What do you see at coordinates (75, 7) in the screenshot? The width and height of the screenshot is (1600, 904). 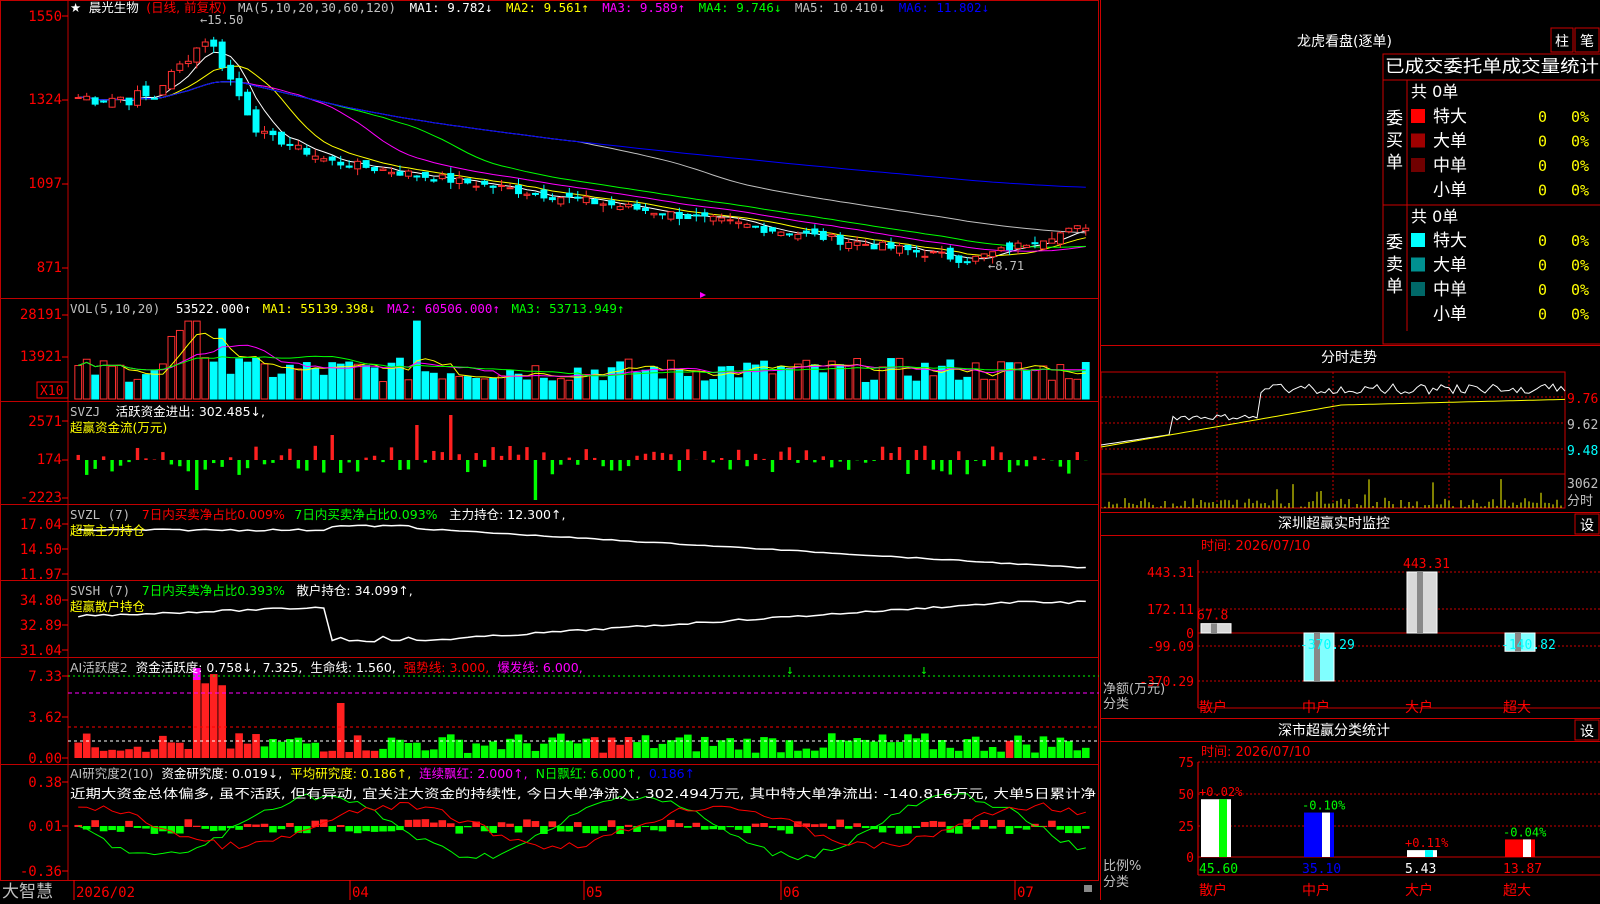 I see `star-icon: ★` at bounding box center [75, 7].